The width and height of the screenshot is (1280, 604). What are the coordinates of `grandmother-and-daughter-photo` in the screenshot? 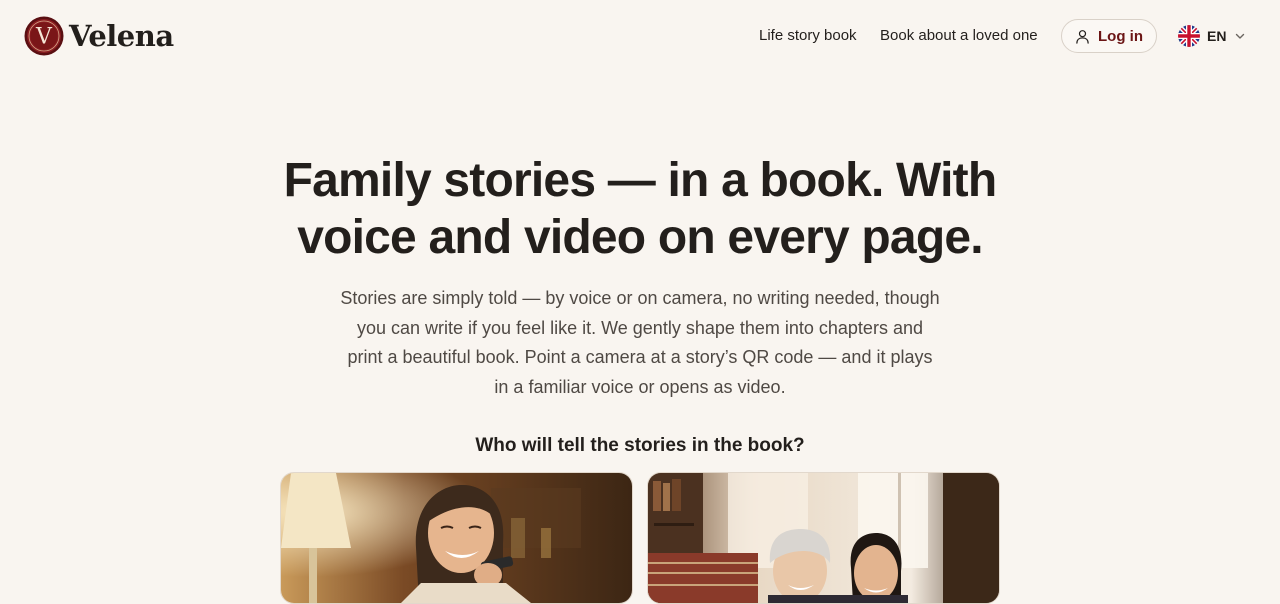 It's located at (823, 538).